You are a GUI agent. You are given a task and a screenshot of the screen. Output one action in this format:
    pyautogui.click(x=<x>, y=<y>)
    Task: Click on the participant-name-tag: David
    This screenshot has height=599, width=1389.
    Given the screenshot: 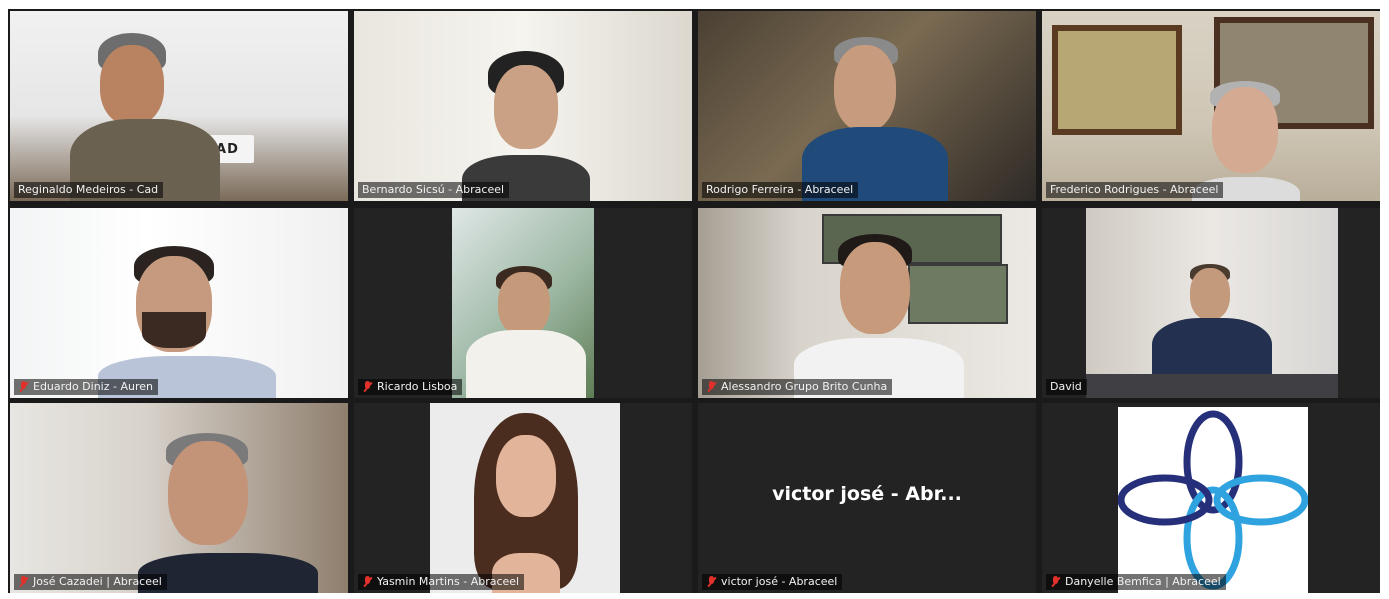 What is the action you would take?
    pyautogui.click(x=1066, y=387)
    